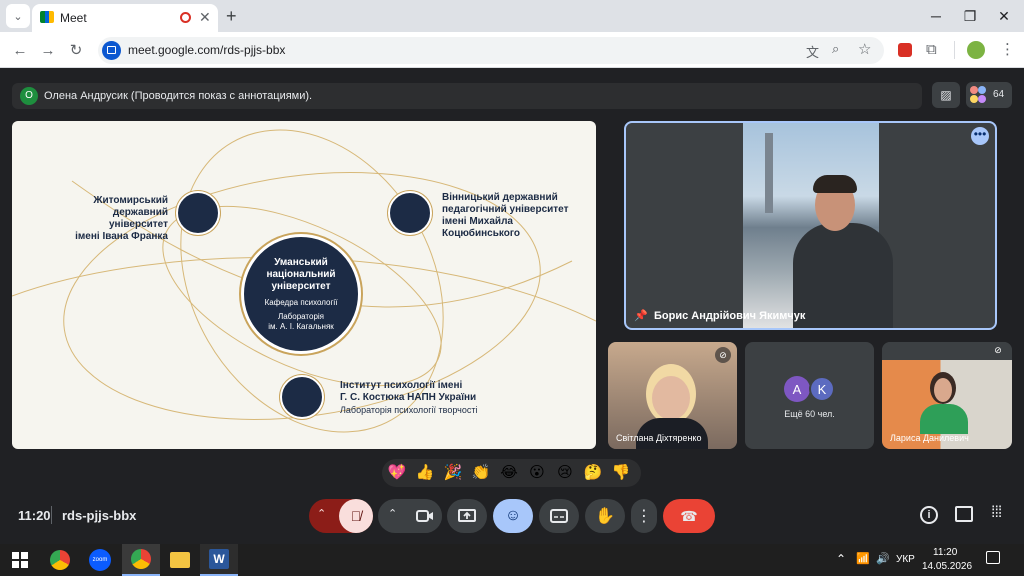 The image size is (1024, 576). What do you see at coordinates (392, 513) in the screenshot?
I see `camera-options-chevron-icon: ⌃` at bounding box center [392, 513].